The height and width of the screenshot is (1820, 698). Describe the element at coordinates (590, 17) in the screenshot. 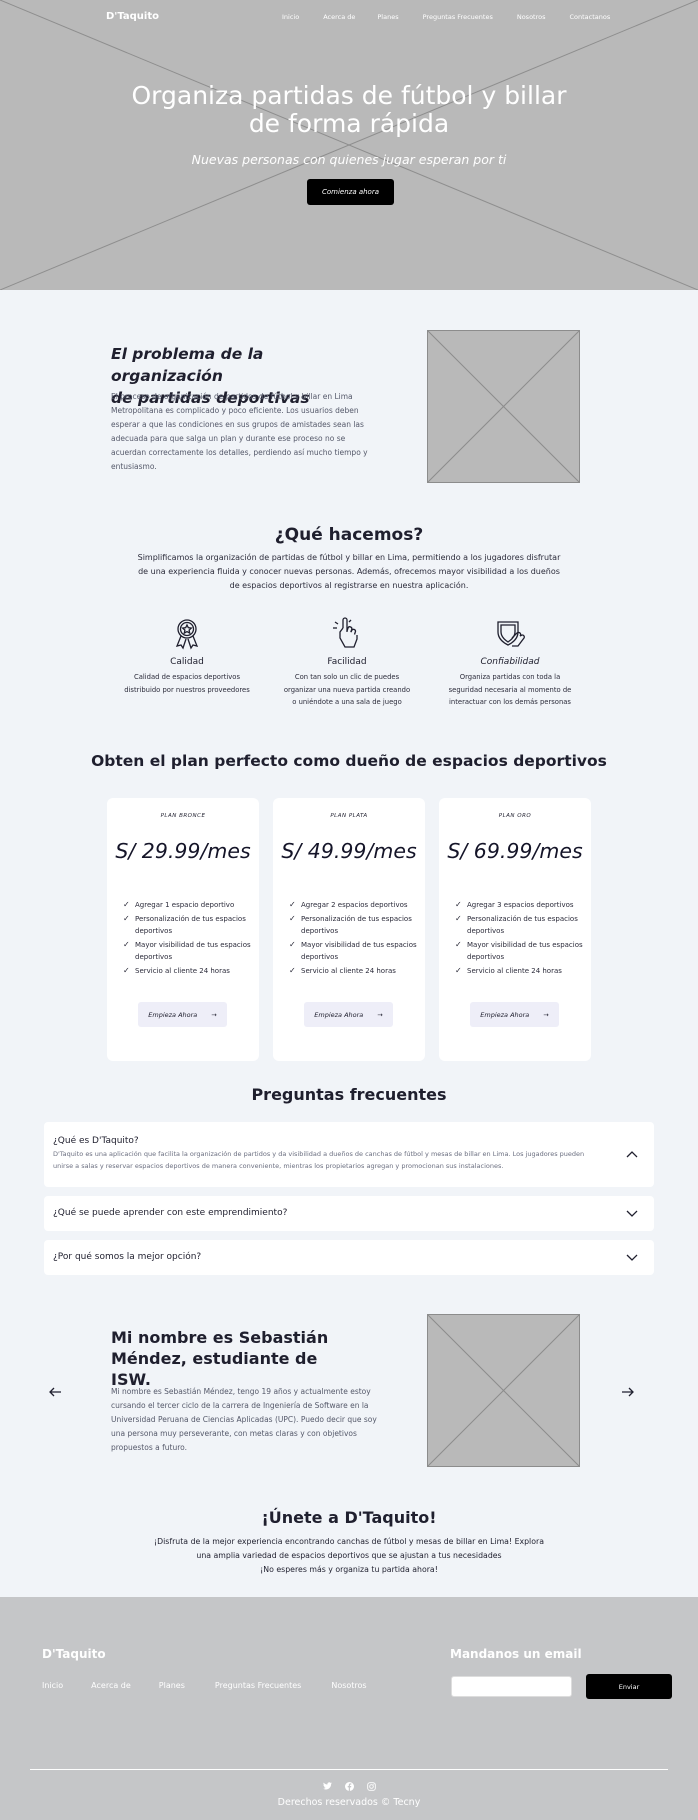

I see `nav-link-contactanos: Contactanos` at that location.